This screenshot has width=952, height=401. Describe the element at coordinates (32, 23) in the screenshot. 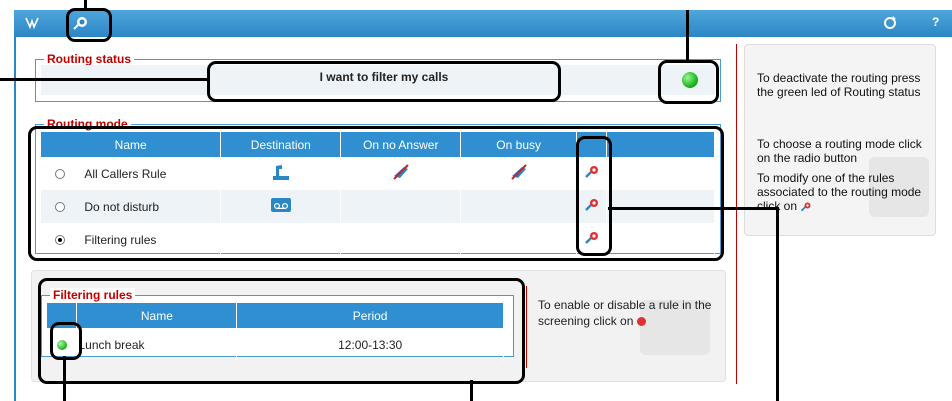

I see `routing-logo-icon` at that location.